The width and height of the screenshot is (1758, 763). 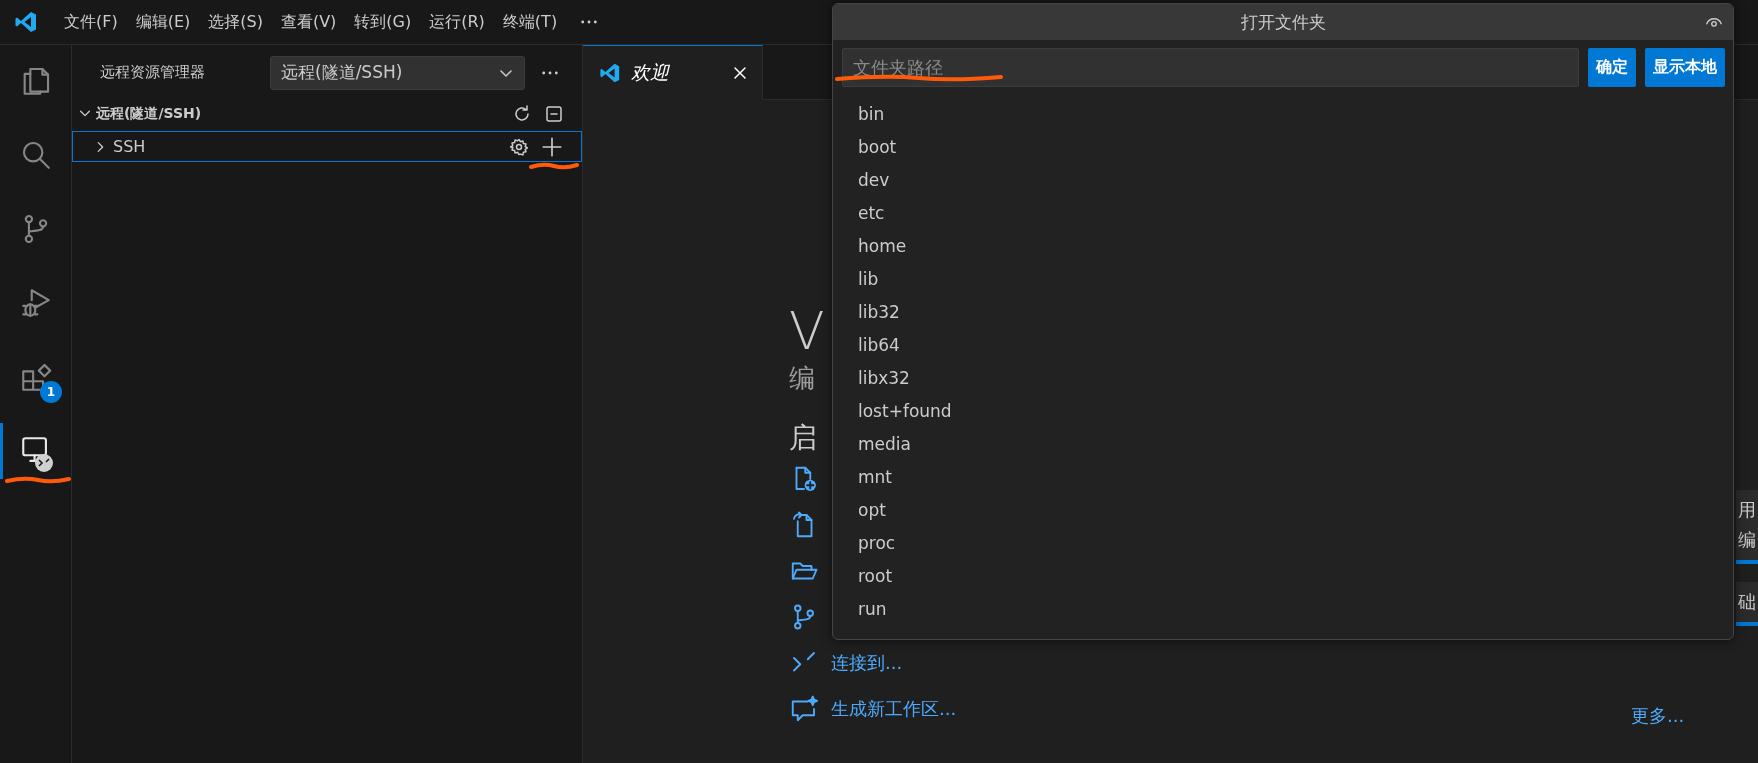 I want to click on notification-badge: 1, so click(x=51, y=392).